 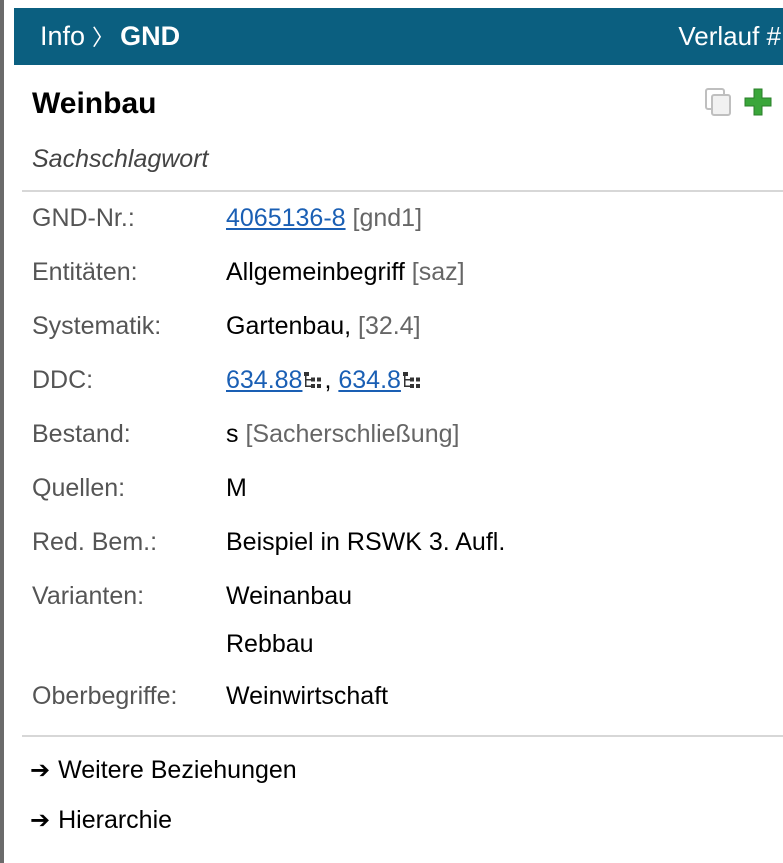 I want to click on field-ddc-value: 634.88 , 634.8, so click(x=324, y=380).